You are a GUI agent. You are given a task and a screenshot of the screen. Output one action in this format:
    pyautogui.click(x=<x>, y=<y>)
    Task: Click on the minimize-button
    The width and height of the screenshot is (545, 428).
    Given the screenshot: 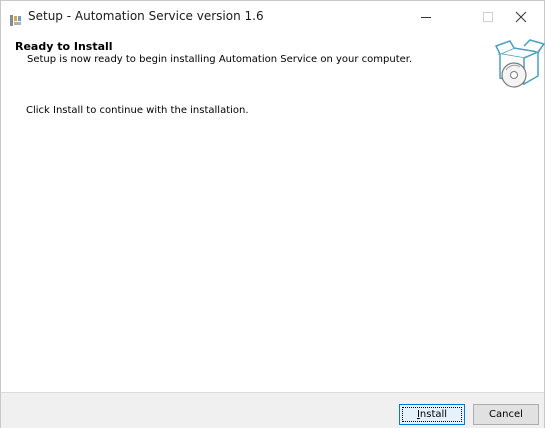 What is the action you would take?
    pyautogui.click(x=426, y=17)
    